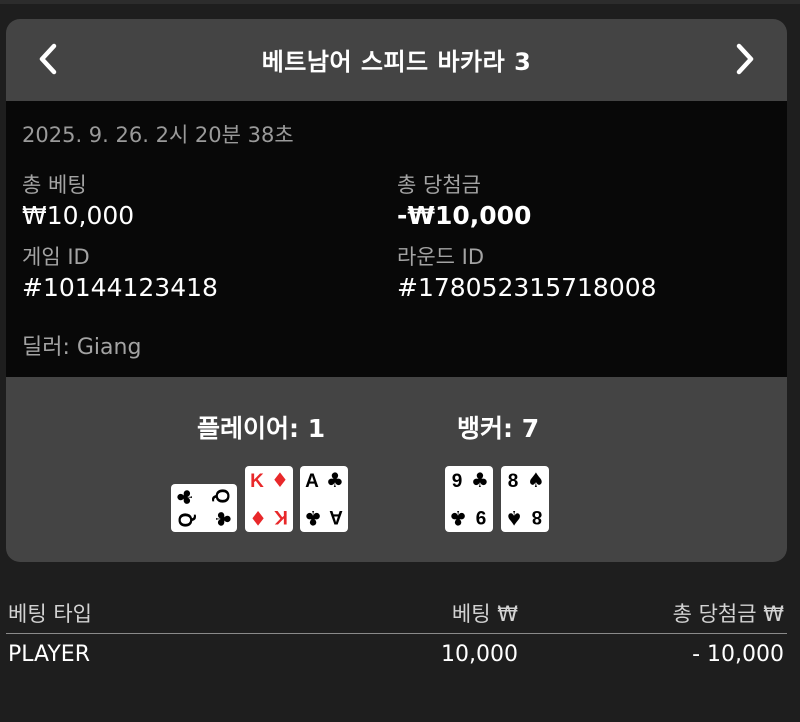  I want to click on panel-header: 베트남어 스피드 바카라 3, so click(396, 60).